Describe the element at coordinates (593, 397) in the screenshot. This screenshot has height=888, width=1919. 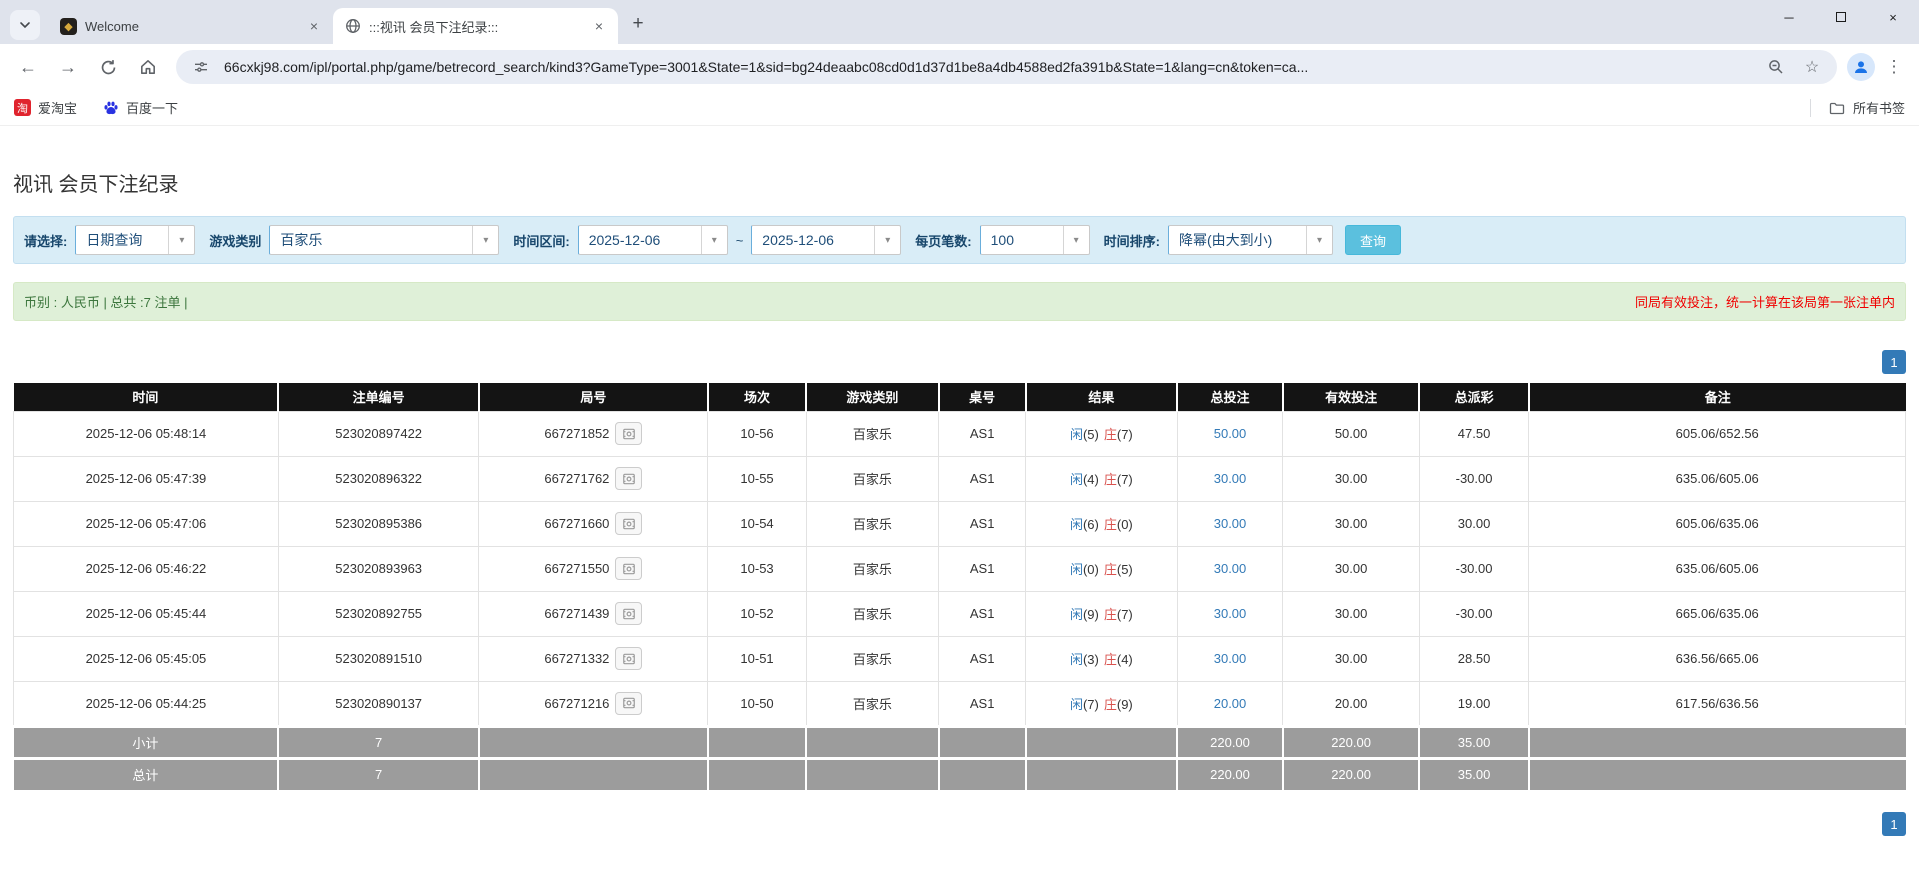
I see `column-header: 局号` at that location.